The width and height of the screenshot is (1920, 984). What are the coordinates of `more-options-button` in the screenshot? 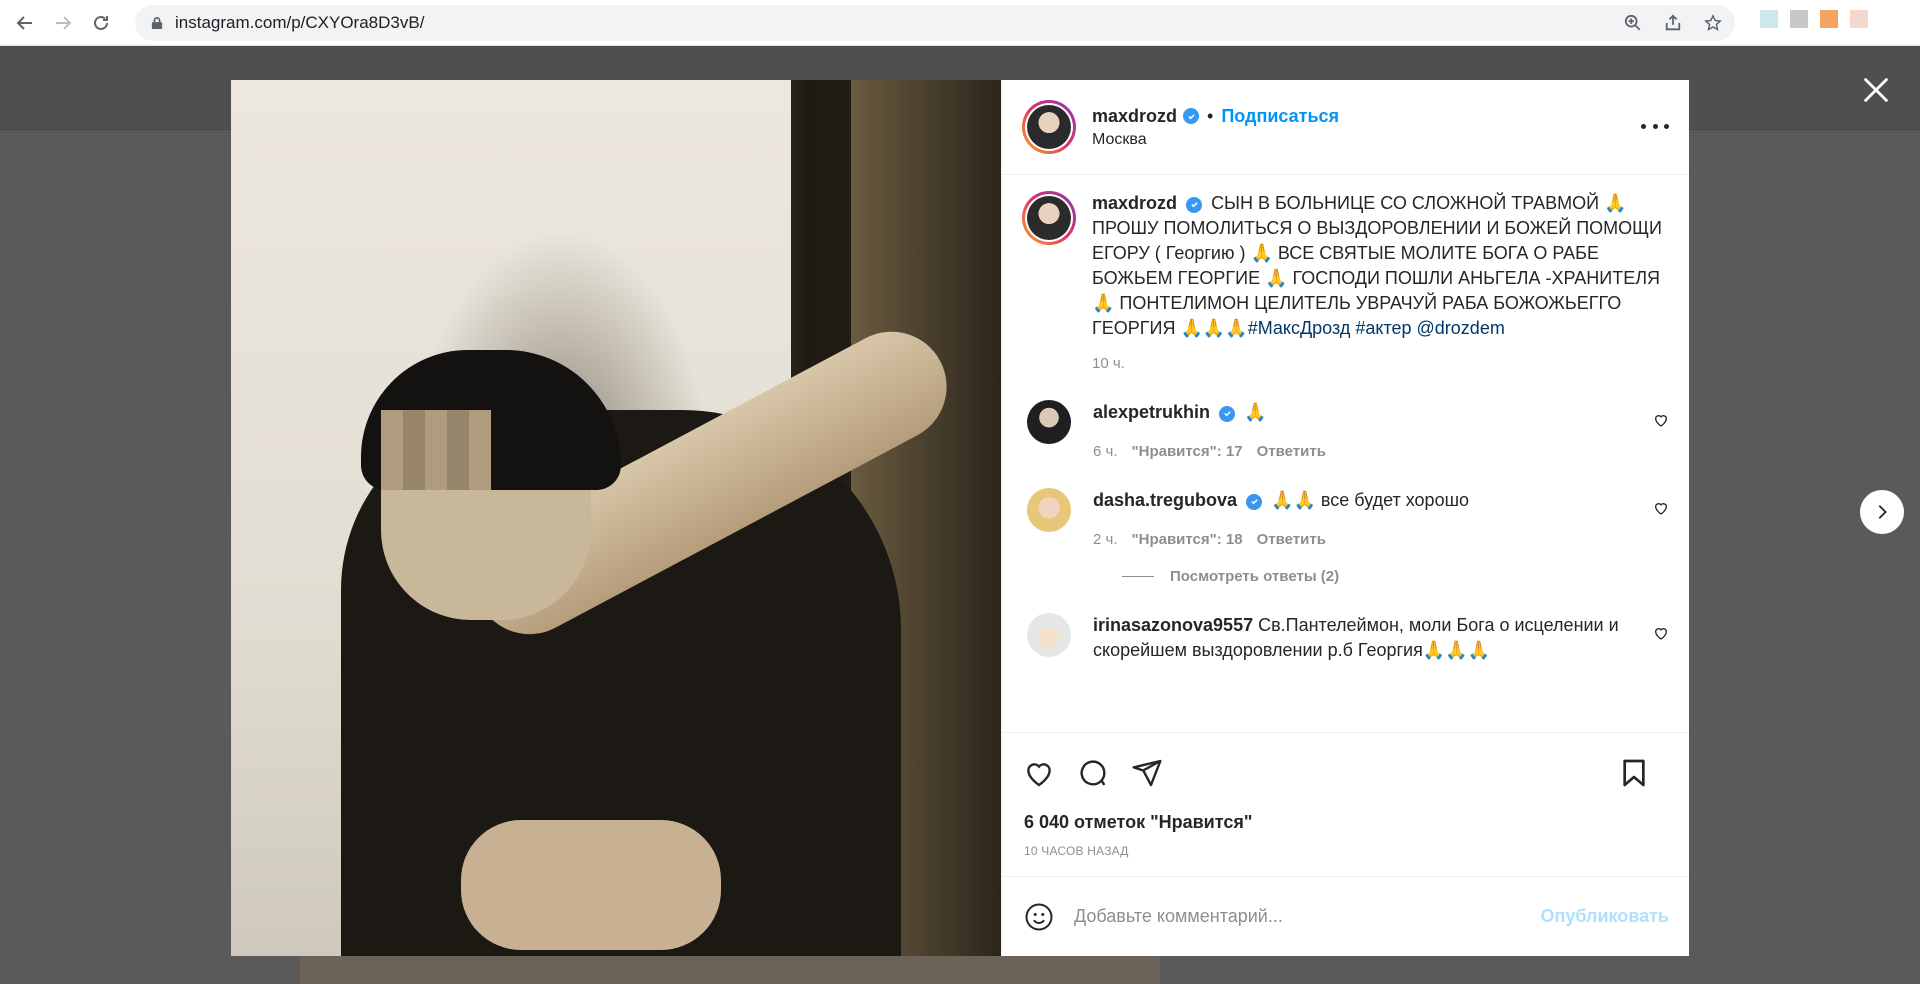 It's located at (1655, 126).